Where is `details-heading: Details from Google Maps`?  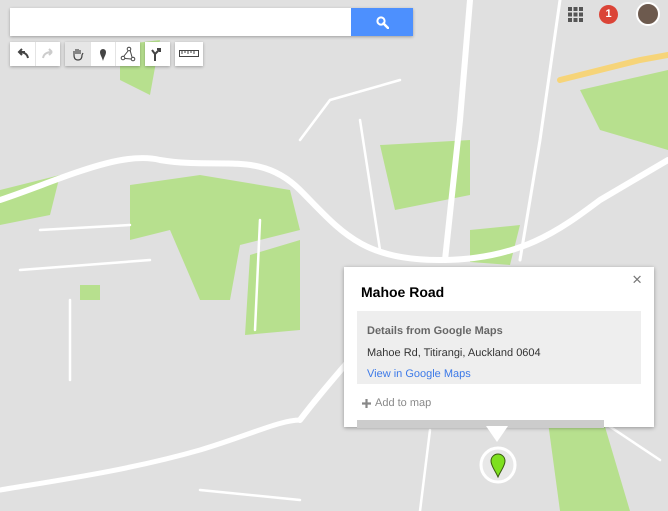
details-heading: Details from Google Maps is located at coordinates (435, 331).